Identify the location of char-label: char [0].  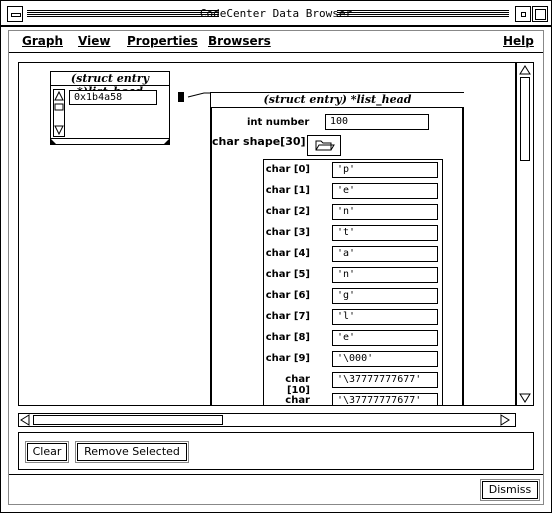
(287, 169).